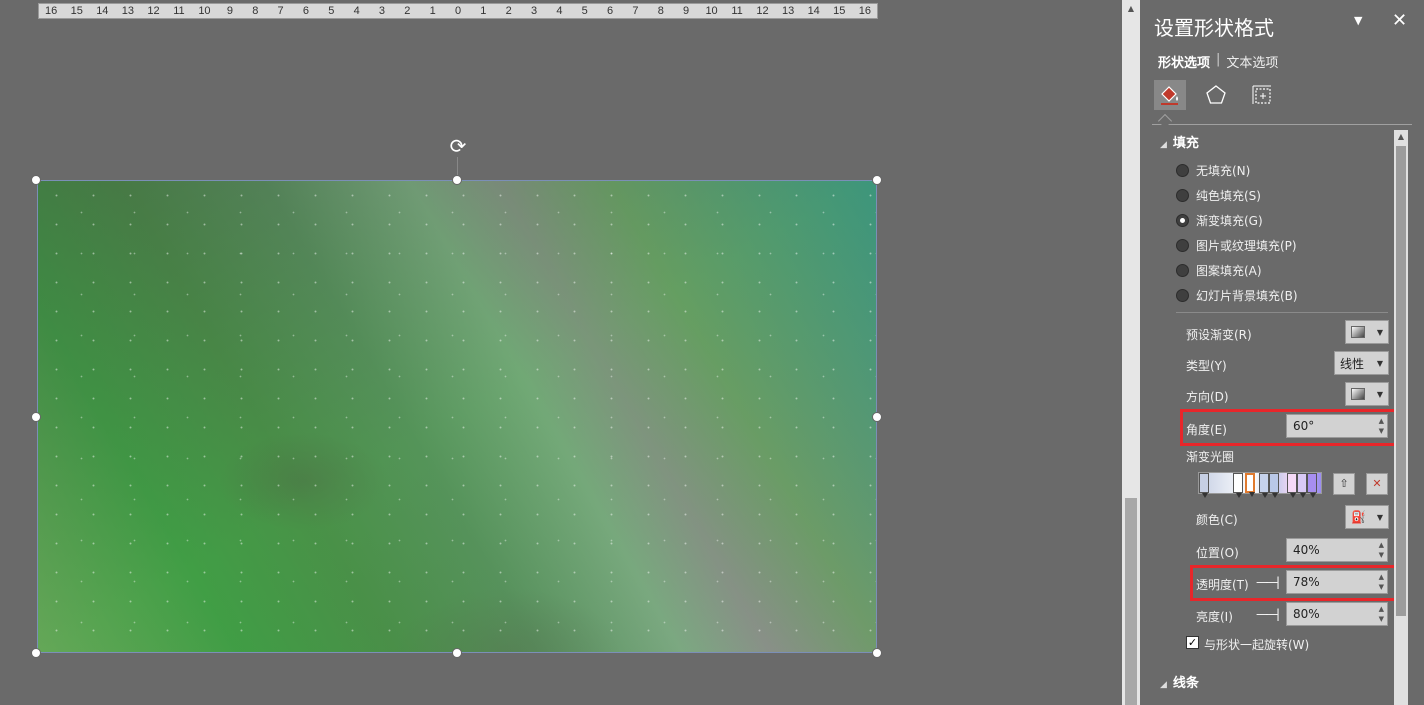 The height and width of the screenshot is (705, 1424). What do you see at coordinates (1165, 121) in the screenshot?
I see `icon-row-caret` at bounding box center [1165, 121].